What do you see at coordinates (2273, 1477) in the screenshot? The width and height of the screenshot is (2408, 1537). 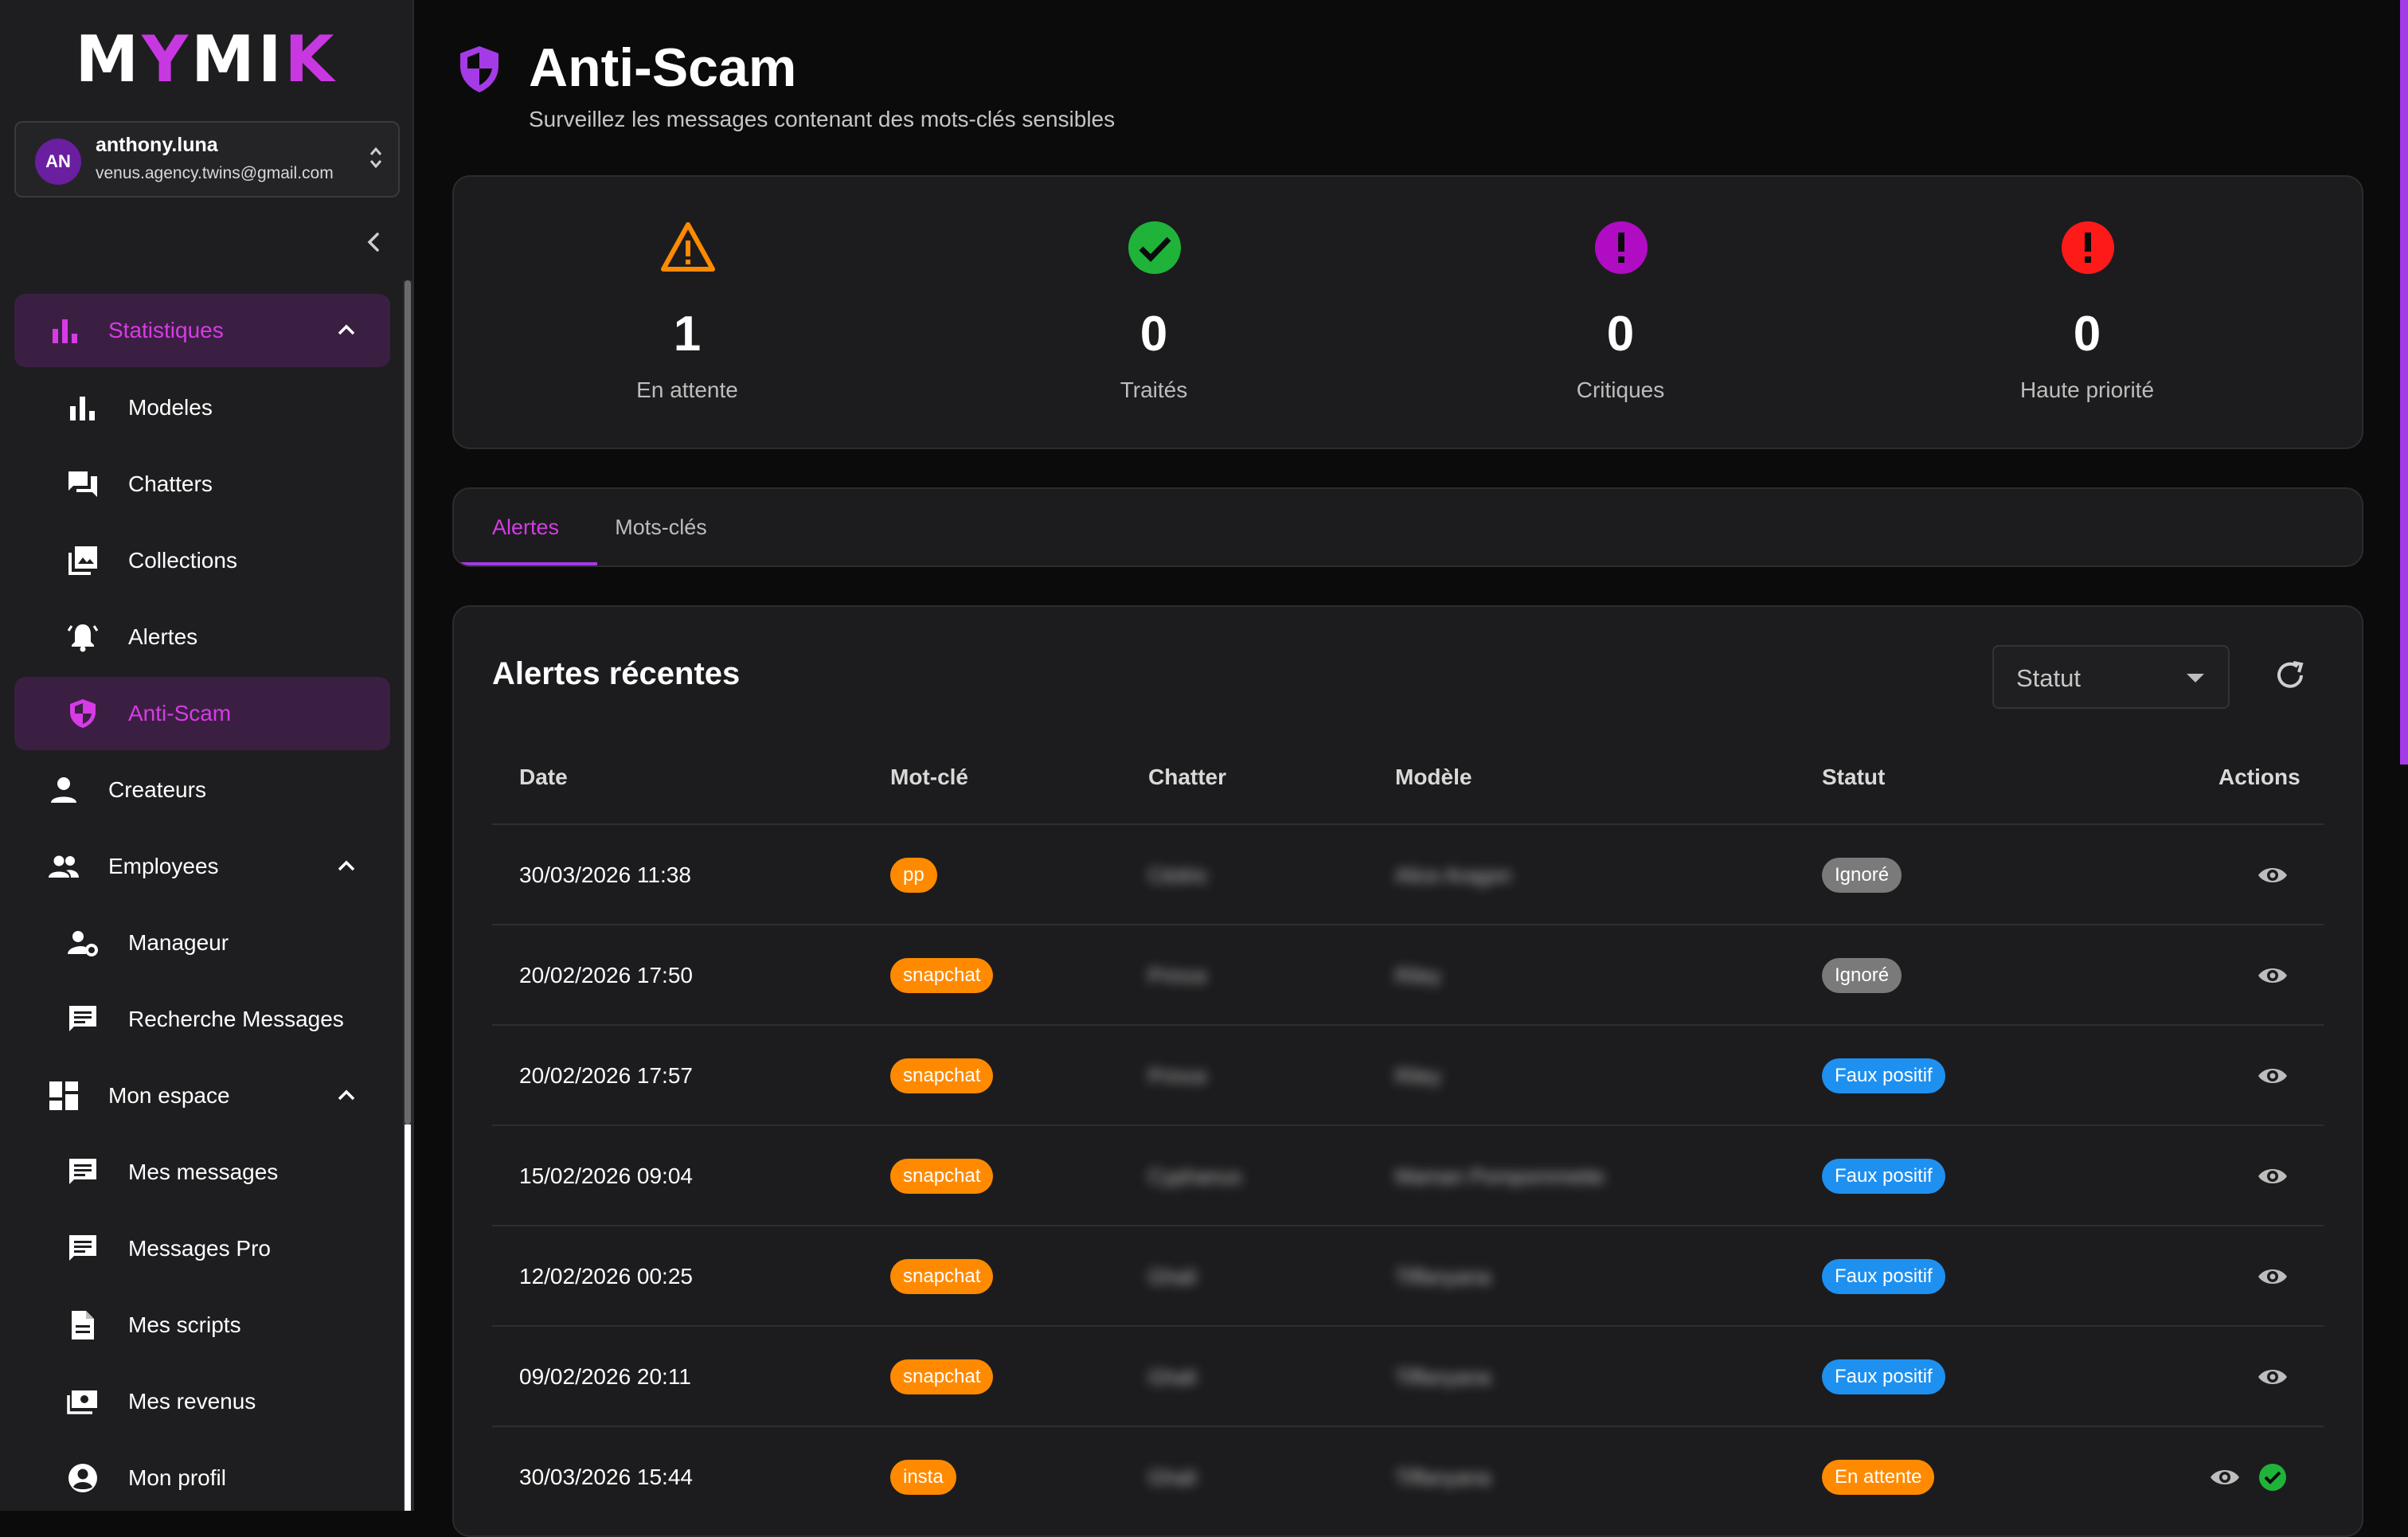 I see `mark-treated-check-icon` at bounding box center [2273, 1477].